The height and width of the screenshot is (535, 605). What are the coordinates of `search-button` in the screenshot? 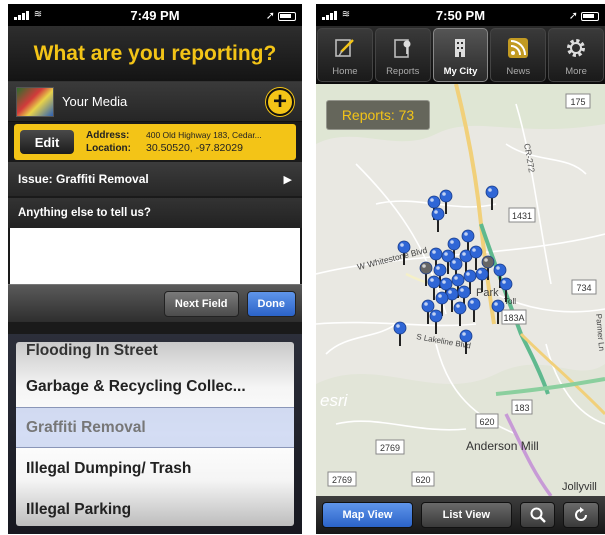 It's located at (537, 515).